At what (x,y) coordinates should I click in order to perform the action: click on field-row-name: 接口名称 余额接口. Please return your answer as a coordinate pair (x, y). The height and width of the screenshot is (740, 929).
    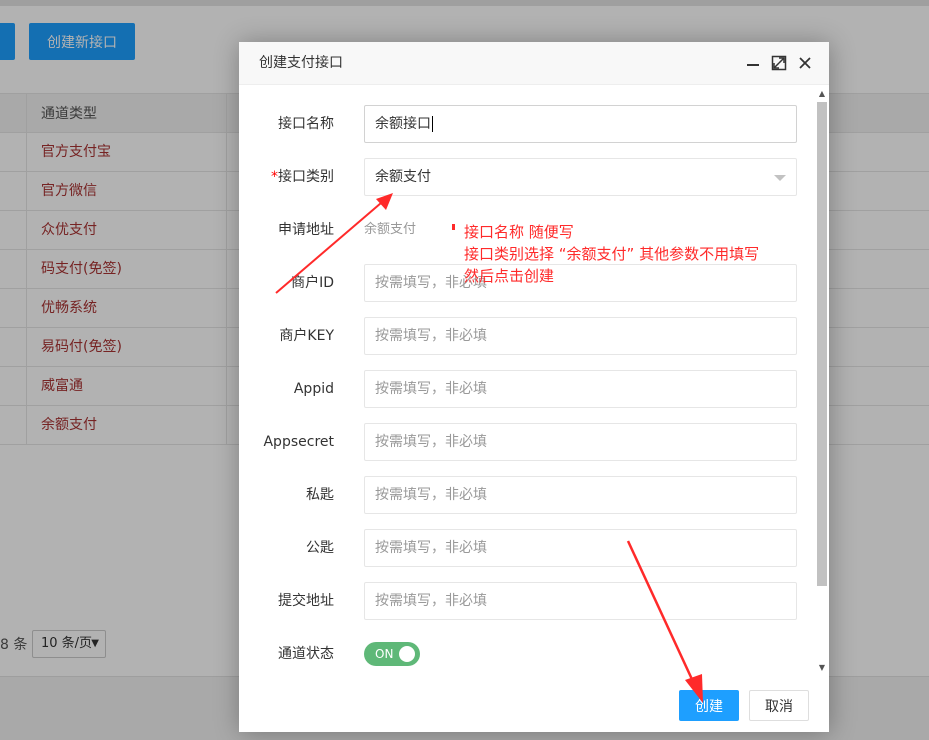
    Looking at the image, I should click on (526, 124).